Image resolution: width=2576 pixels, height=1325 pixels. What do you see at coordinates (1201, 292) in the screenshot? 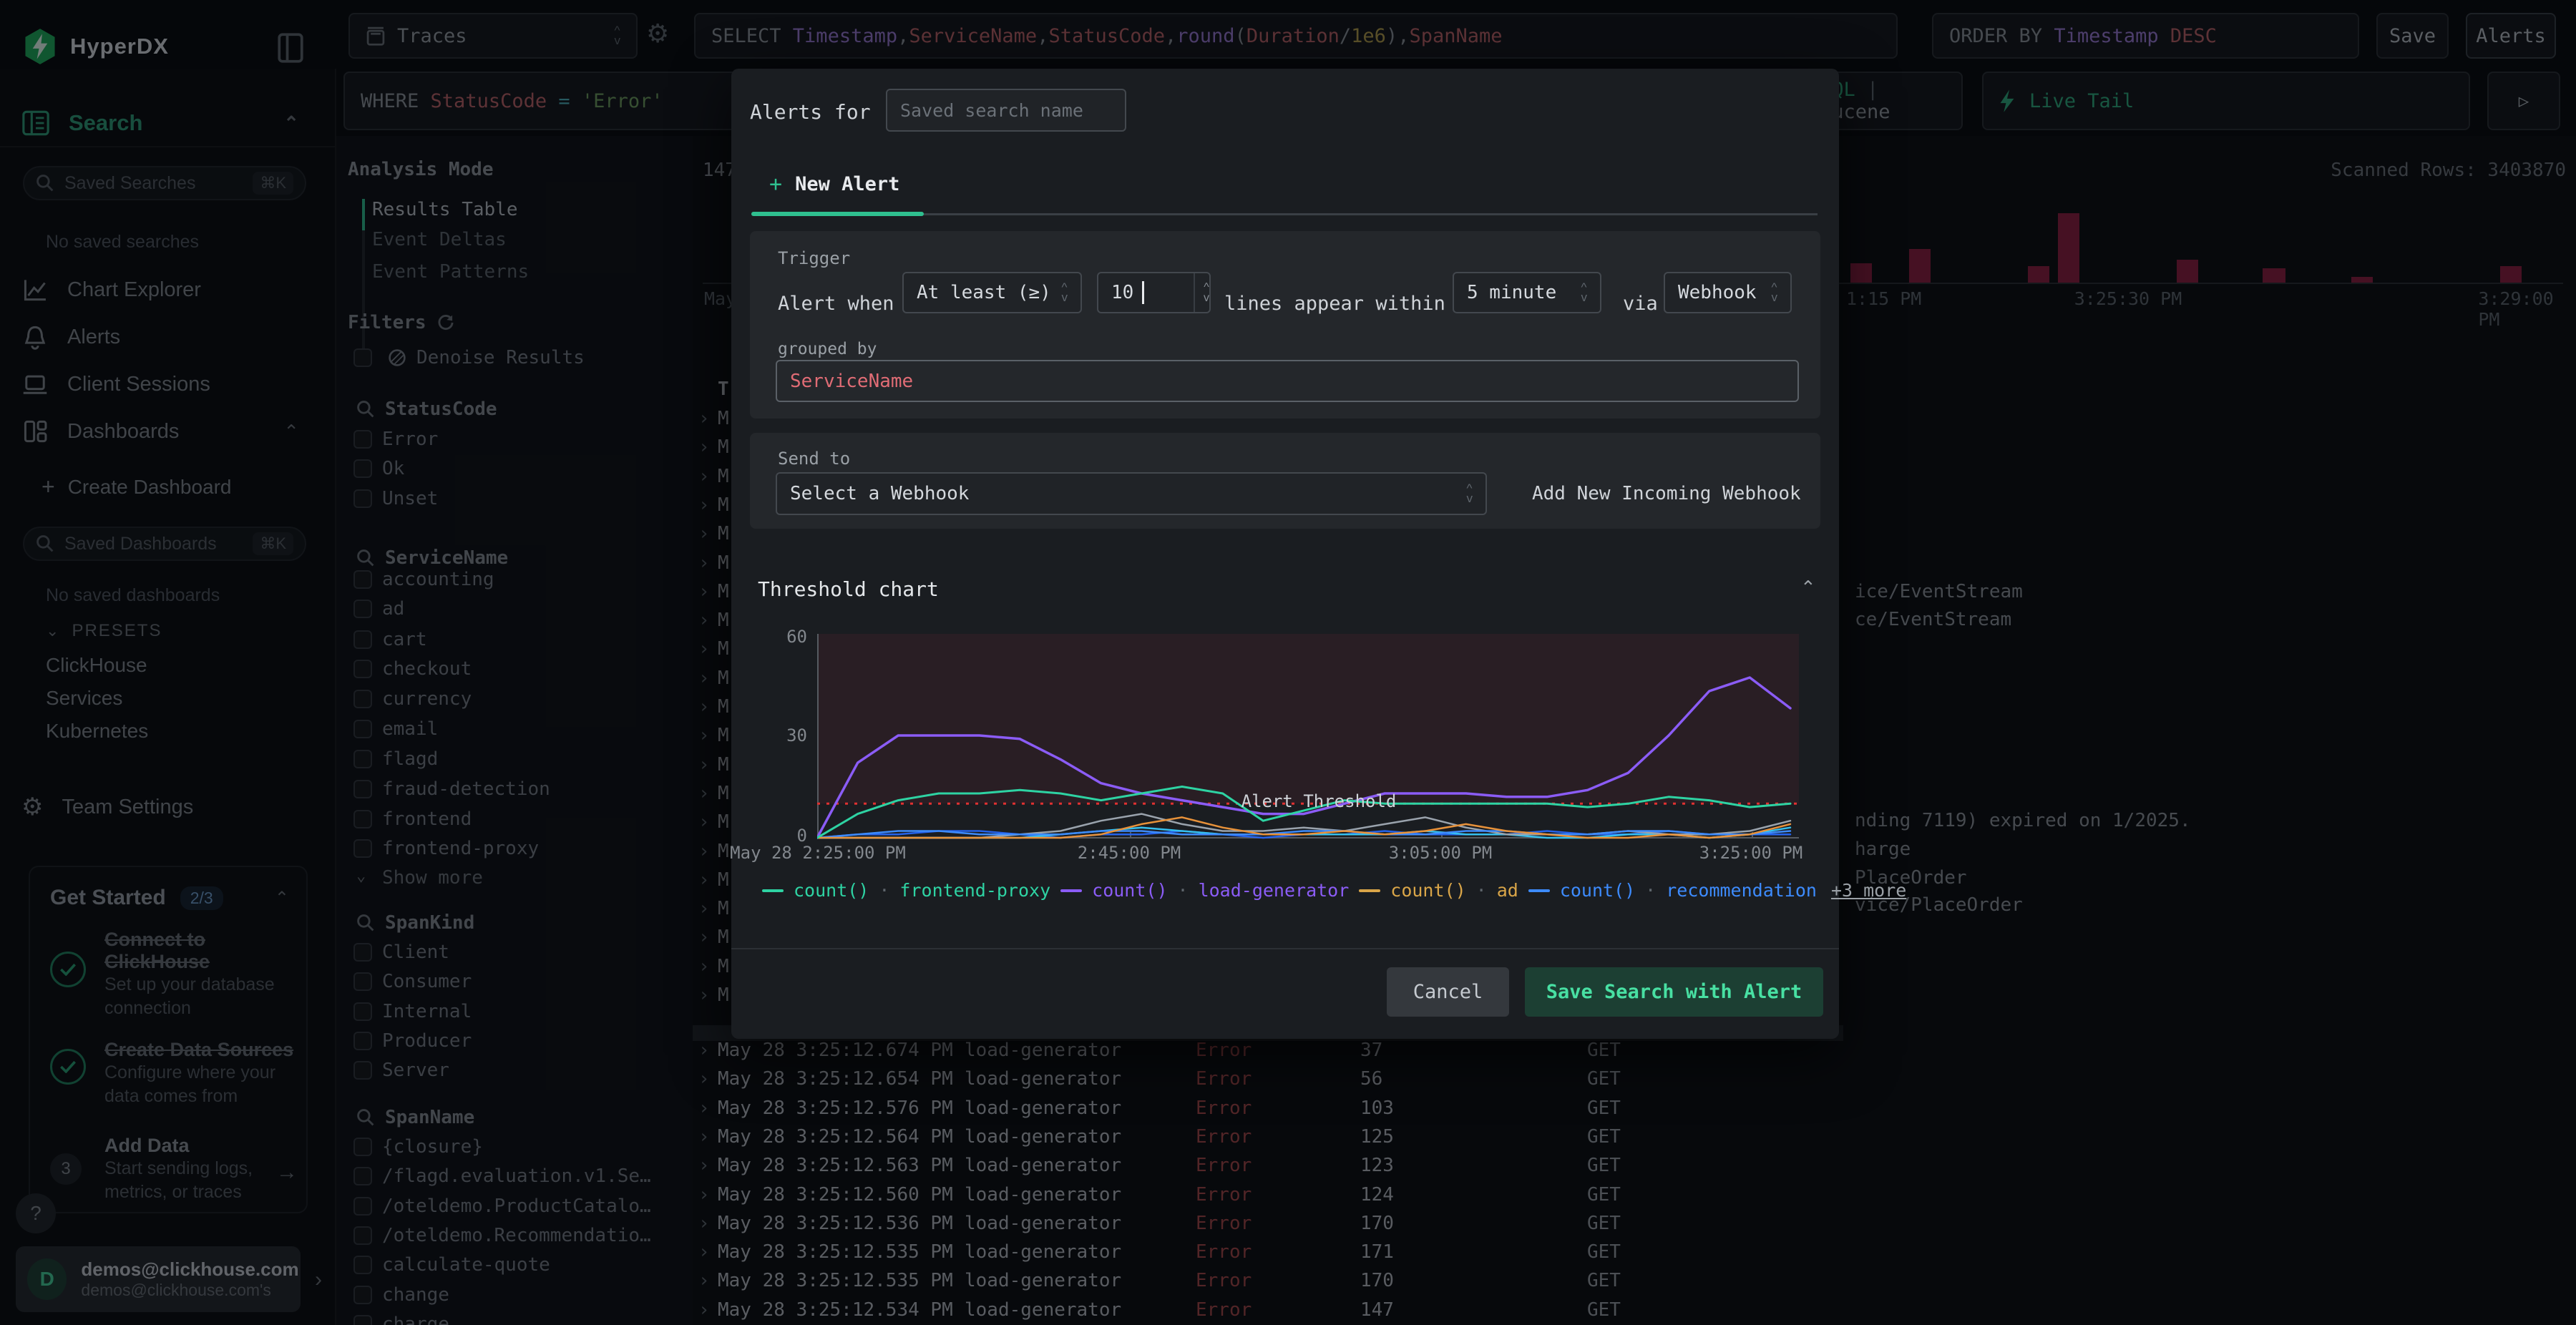
I see `number-stepper: ^ v` at bounding box center [1201, 292].